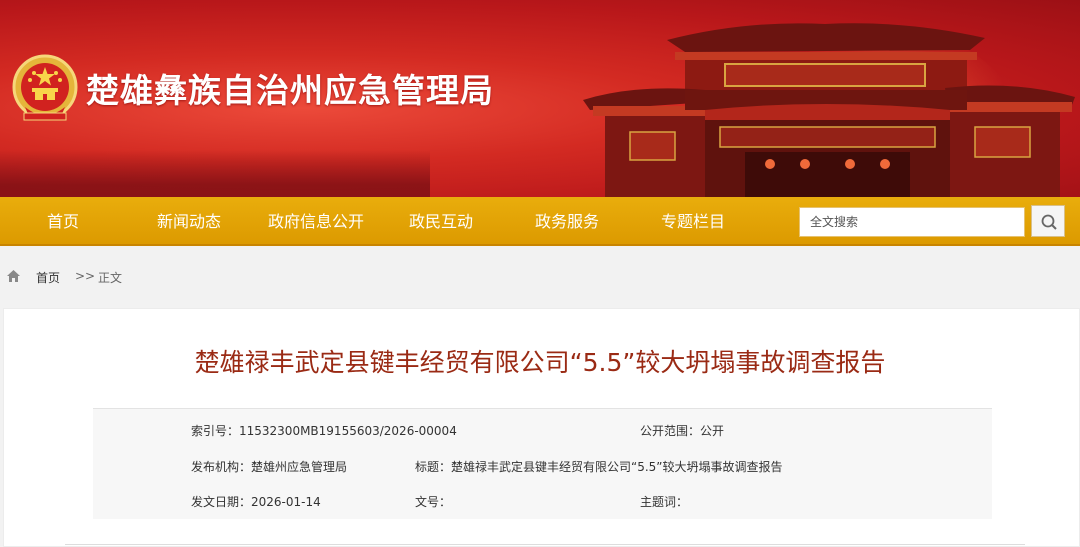 Image resolution: width=1080 pixels, height=547 pixels. What do you see at coordinates (664, 502) in the screenshot?
I see `meta-keywords: 主题词：` at bounding box center [664, 502].